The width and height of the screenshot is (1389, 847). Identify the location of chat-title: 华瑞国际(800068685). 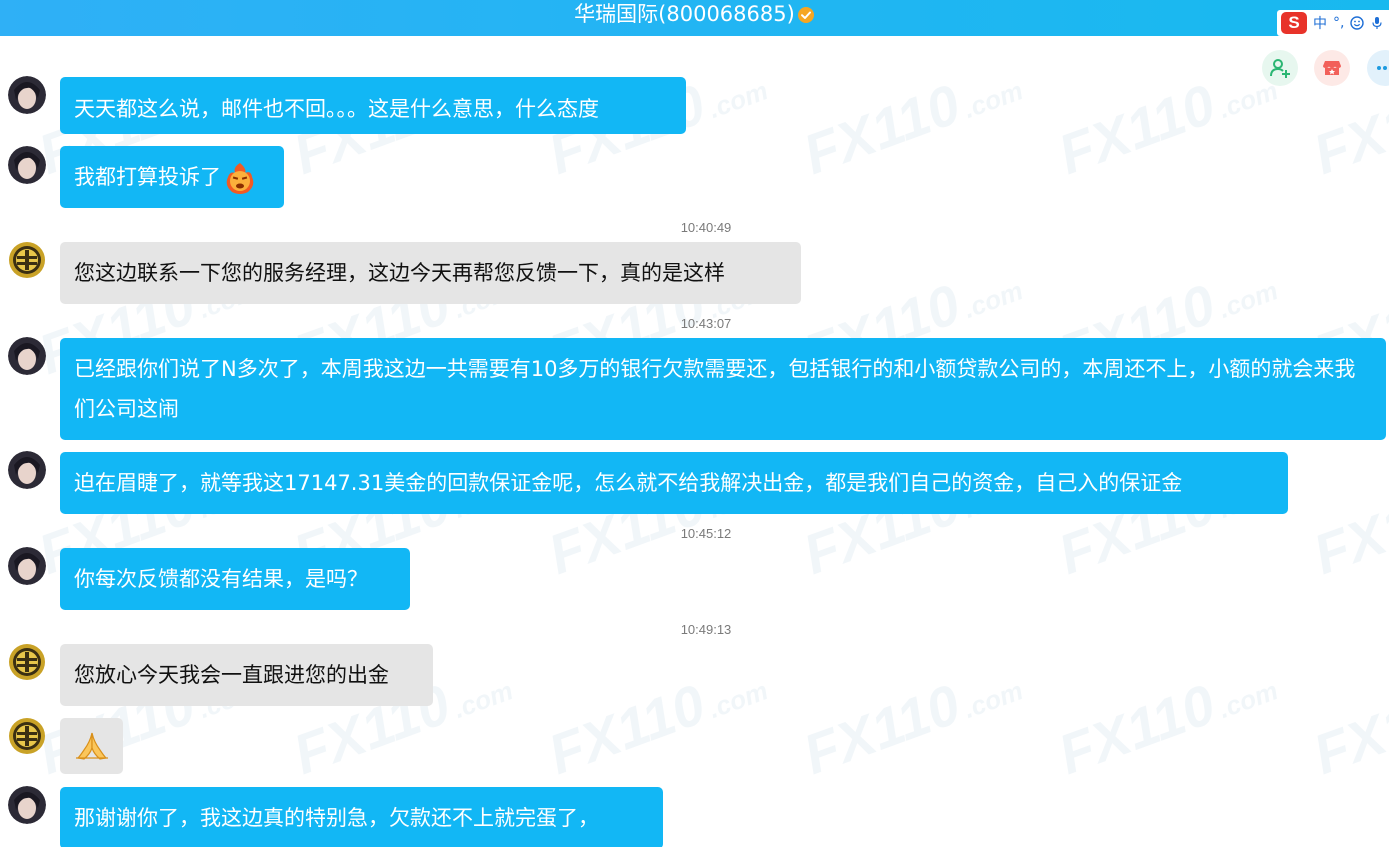
(684, 14).